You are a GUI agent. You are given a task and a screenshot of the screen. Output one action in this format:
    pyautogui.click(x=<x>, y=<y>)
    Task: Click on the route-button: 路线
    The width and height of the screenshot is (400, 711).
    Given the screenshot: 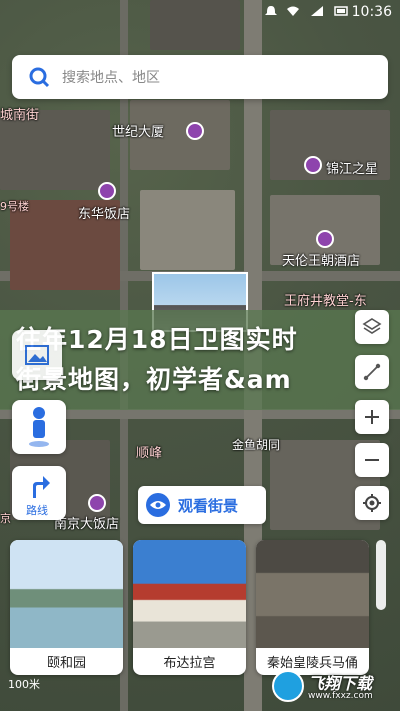 What is the action you would take?
    pyautogui.click(x=39, y=493)
    